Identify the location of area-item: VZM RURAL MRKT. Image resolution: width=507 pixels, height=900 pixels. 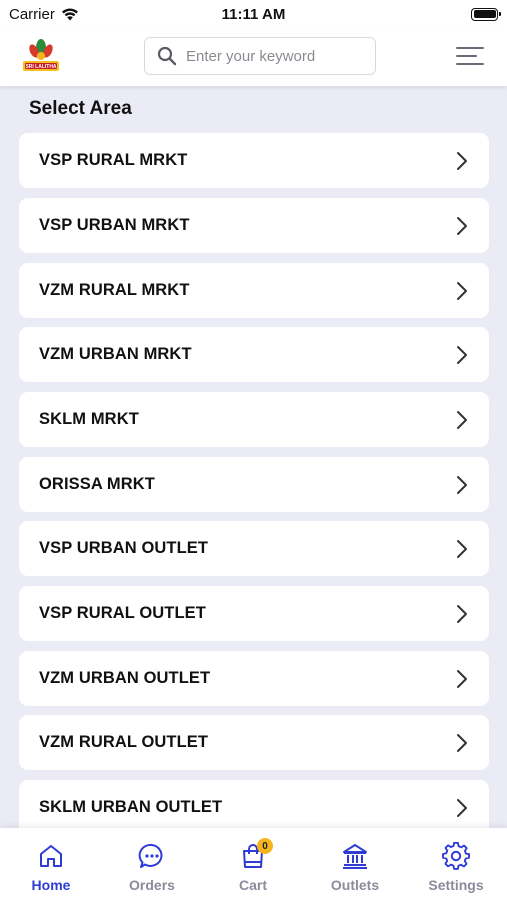
(254, 290).